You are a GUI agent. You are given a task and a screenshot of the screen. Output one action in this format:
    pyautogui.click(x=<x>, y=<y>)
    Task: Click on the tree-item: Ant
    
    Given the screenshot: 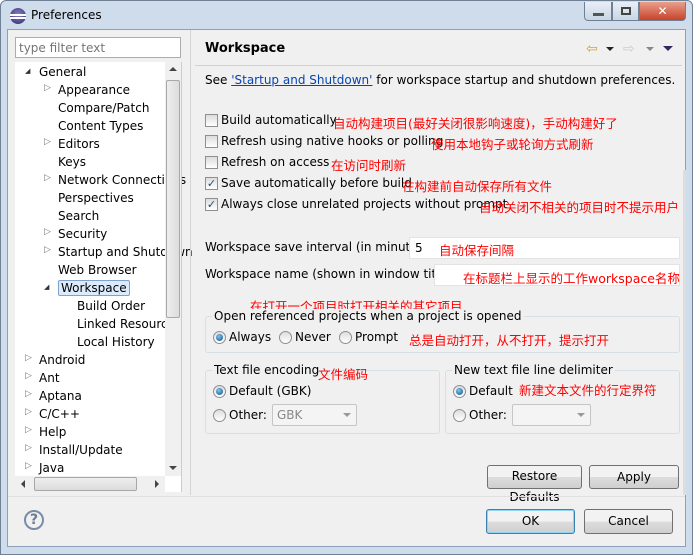 What is the action you would take?
    pyautogui.click(x=49, y=378)
    